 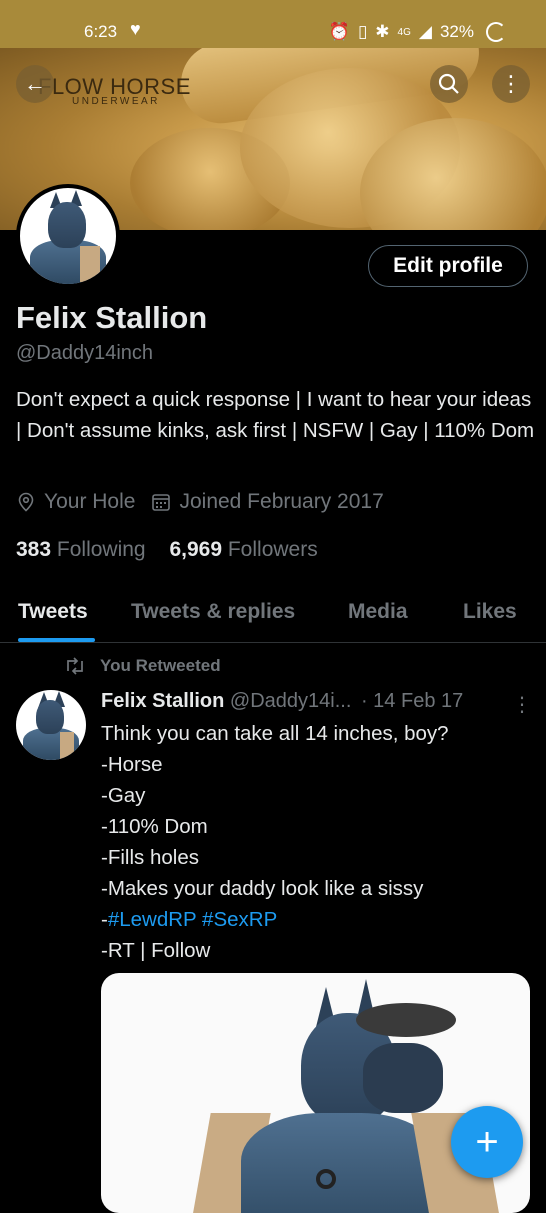 I want to click on more-button: ⋮, so click(x=511, y=84).